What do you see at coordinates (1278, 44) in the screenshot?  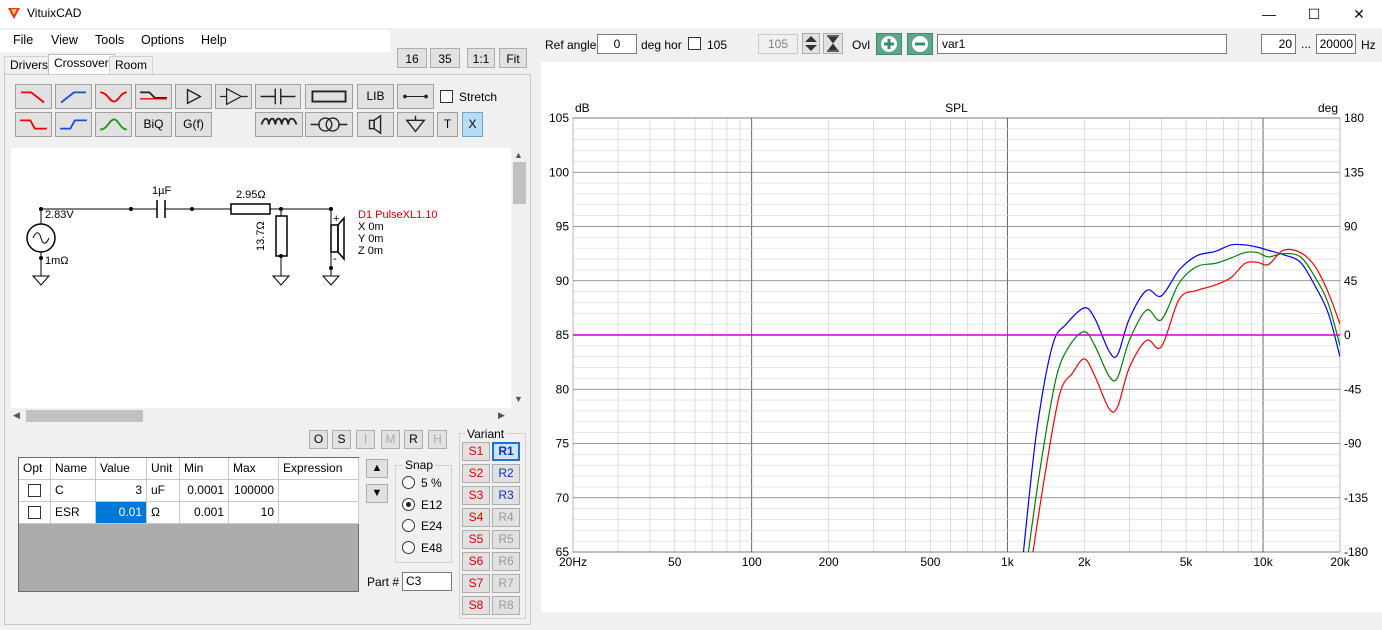 I see `freq-min-input: 20` at bounding box center [1278, 44].